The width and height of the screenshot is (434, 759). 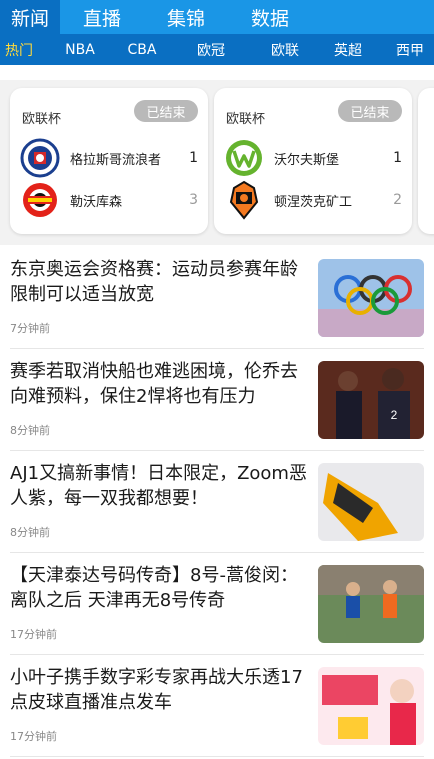 I want to click on sub-nav: 热门 NBA CBA 欧冠 欧联 英超 西甲, so click(x=217, y=49).